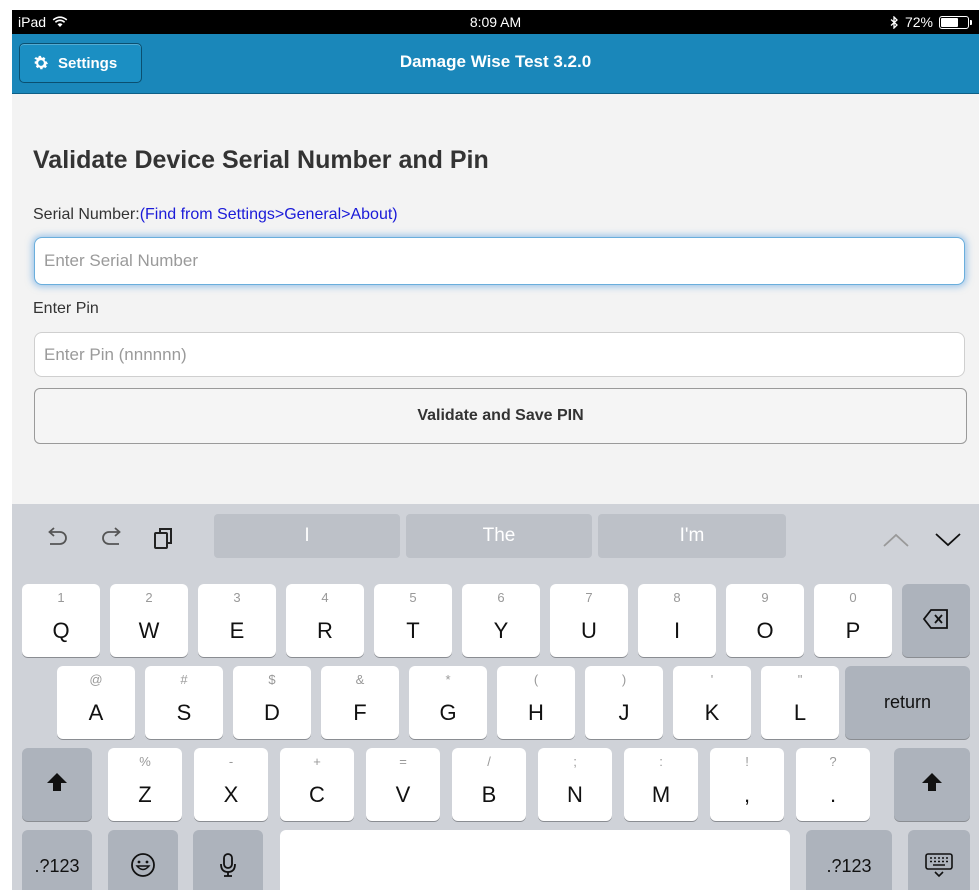  I want to click on key-j: ) J, so click(624, 702).